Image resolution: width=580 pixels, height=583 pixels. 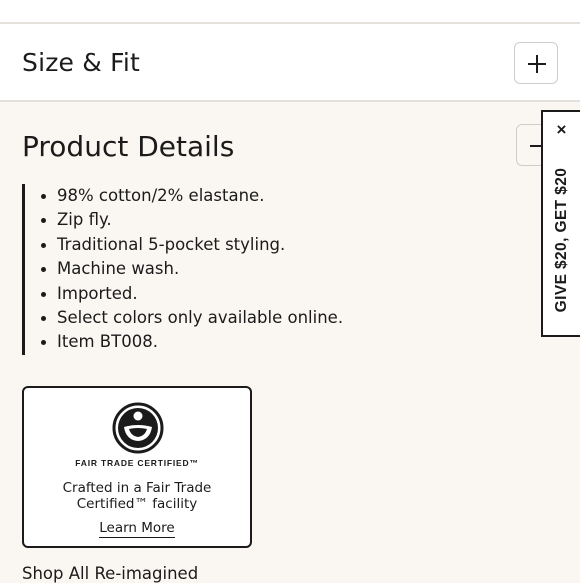 I want to click on top-section-edge, so click(x=290, y=12).